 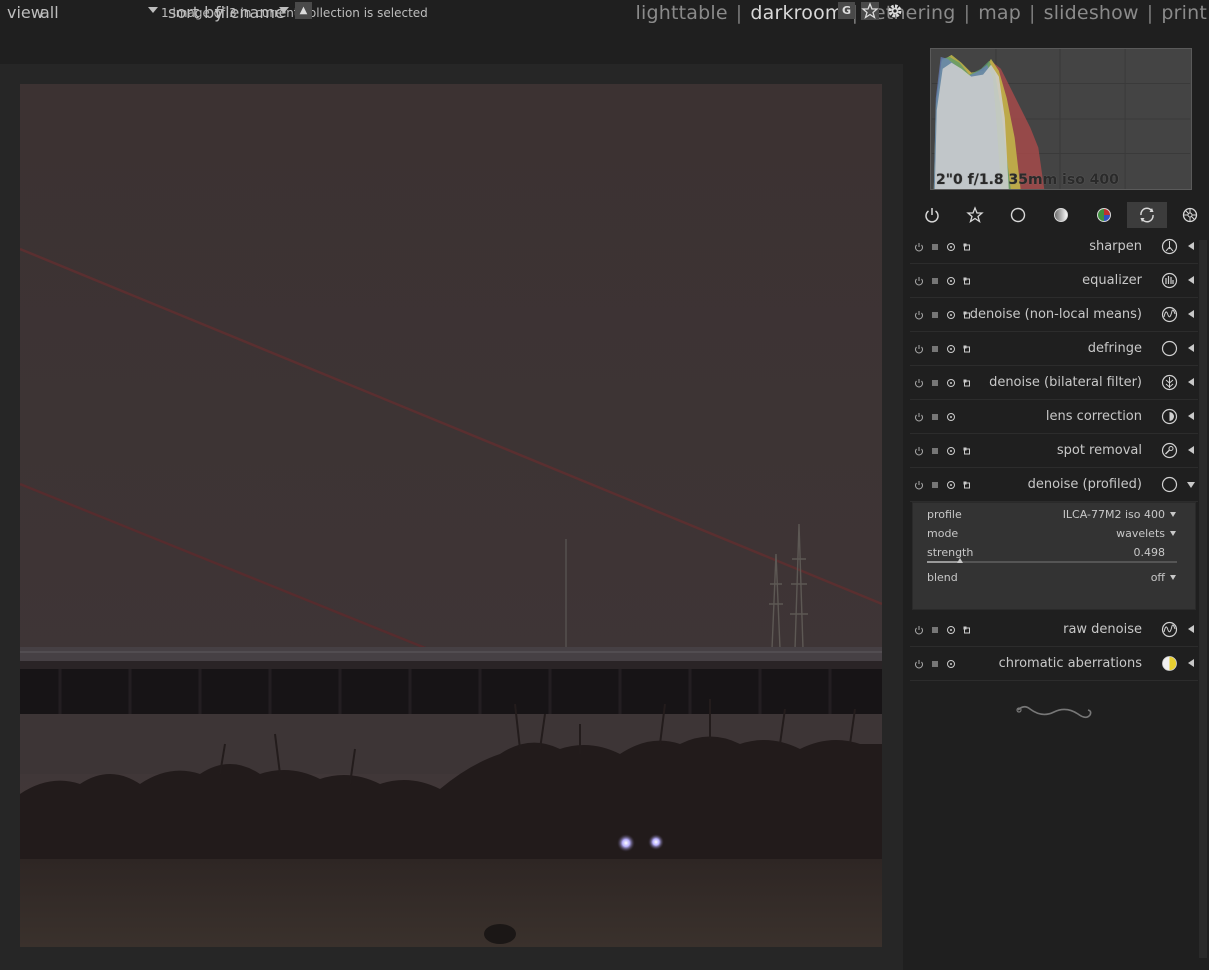 What do you see at coordinates (1147, 215) in the screenshot?
I see `group-correction` at bounding box center [1147, 215].